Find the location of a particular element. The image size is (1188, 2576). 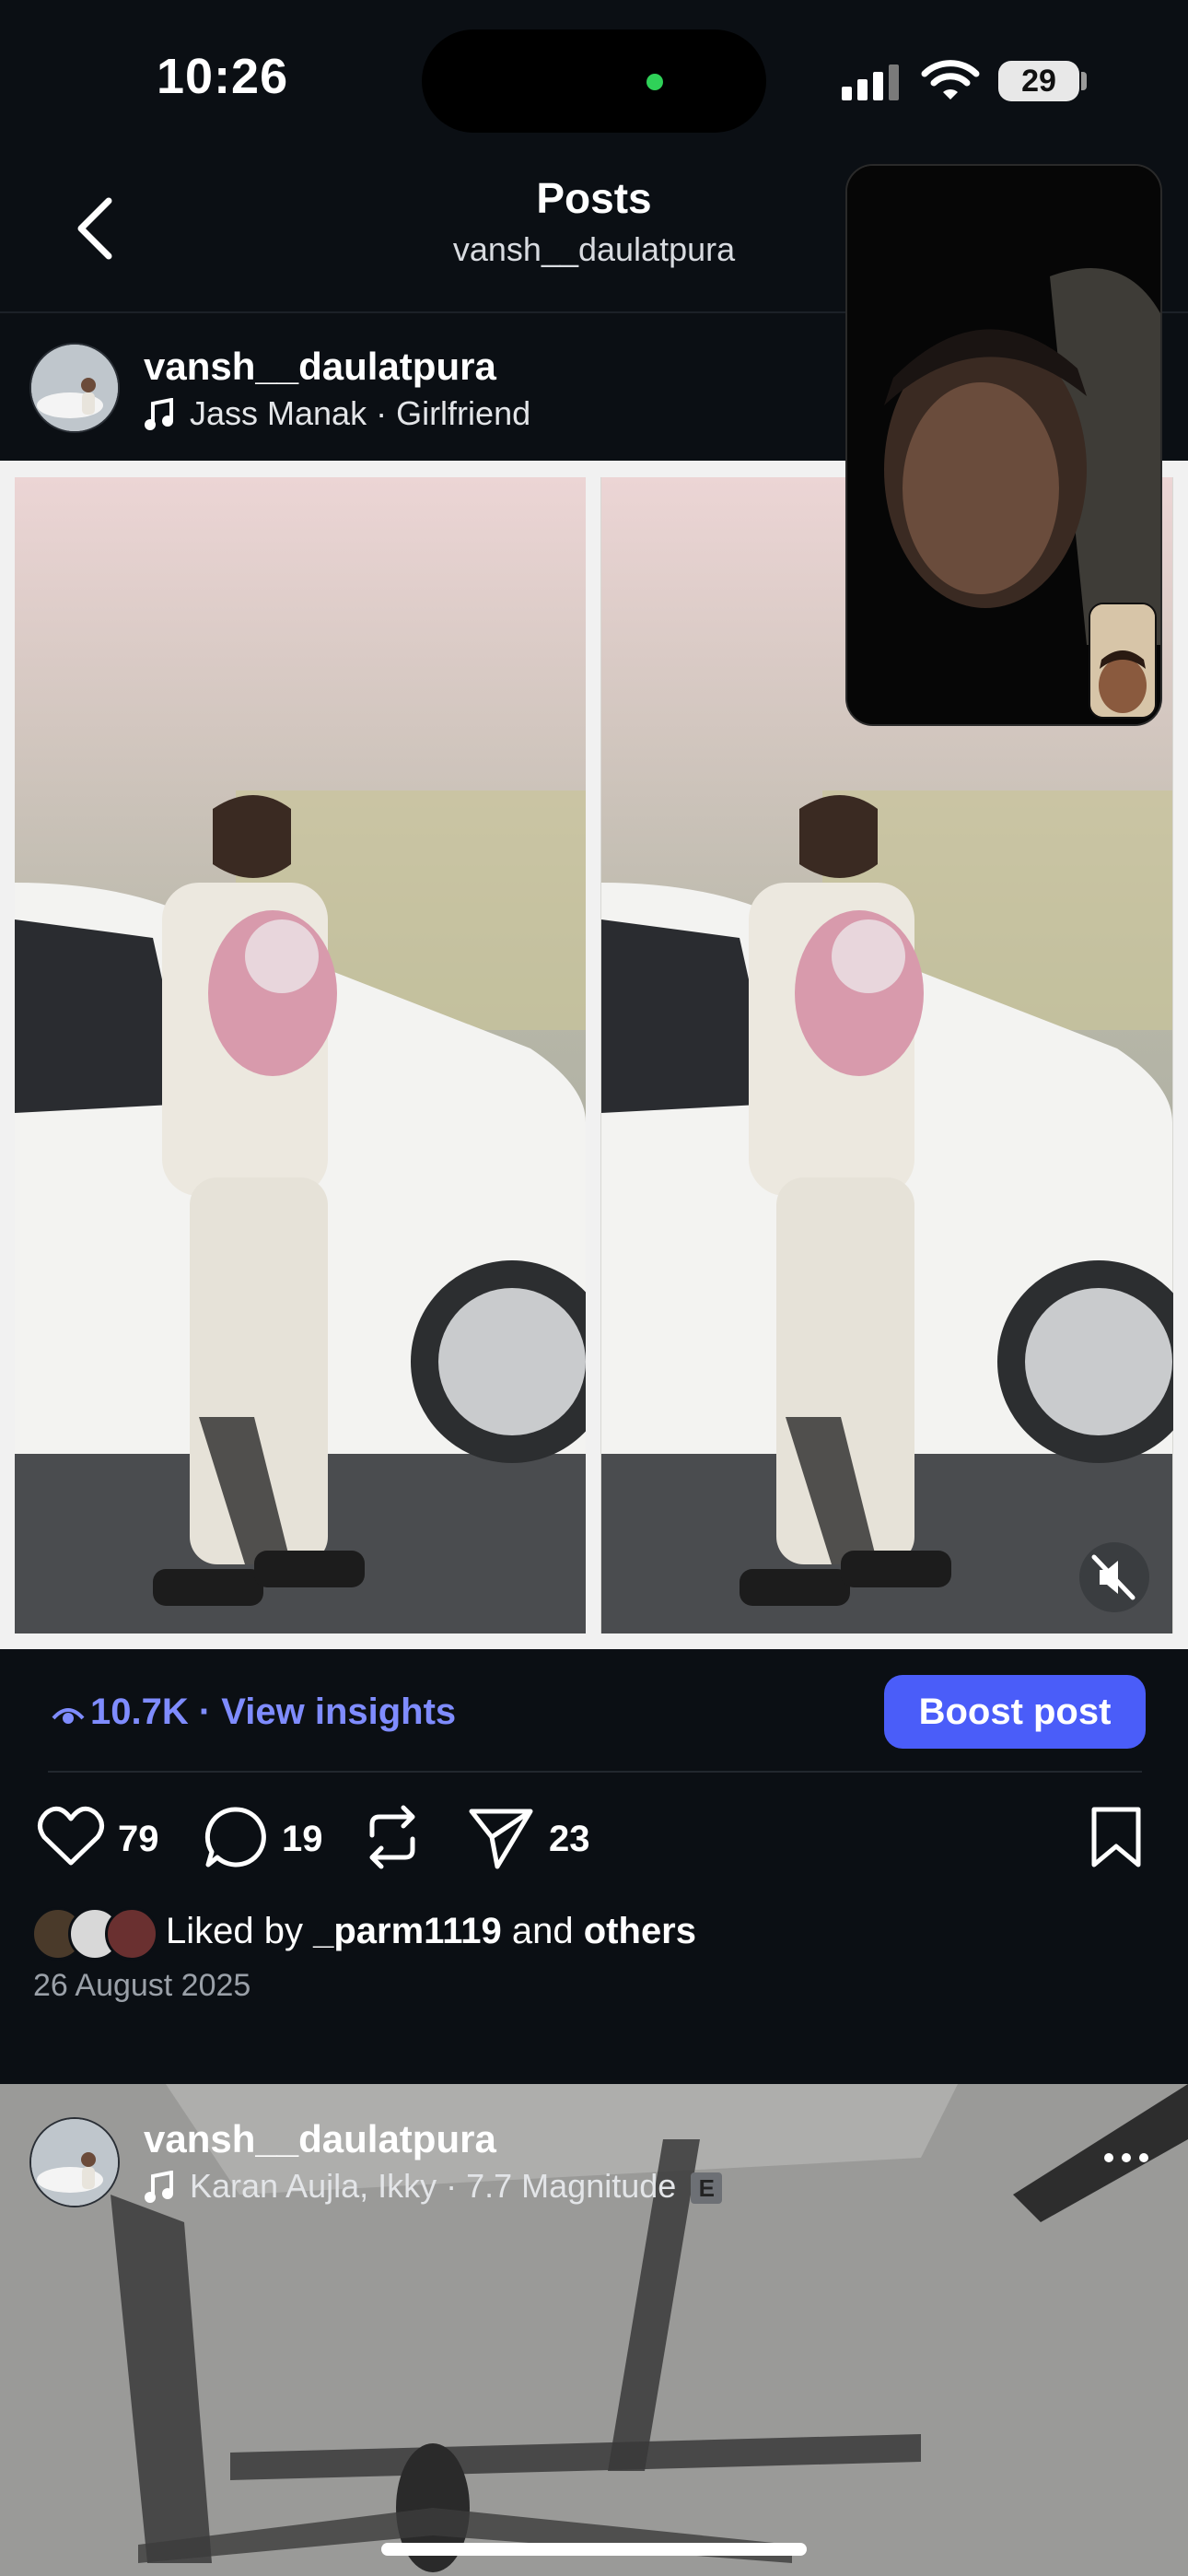

bookmark-icon is located at coordinates (1116, 1838).